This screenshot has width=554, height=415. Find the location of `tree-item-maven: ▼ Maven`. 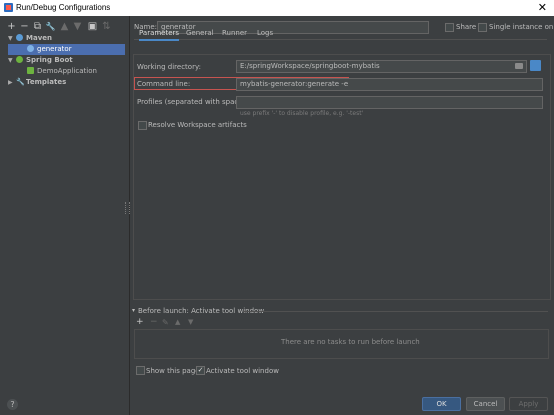

tree-item-maven: ▼ Maven is located at coordinates (67, 38).